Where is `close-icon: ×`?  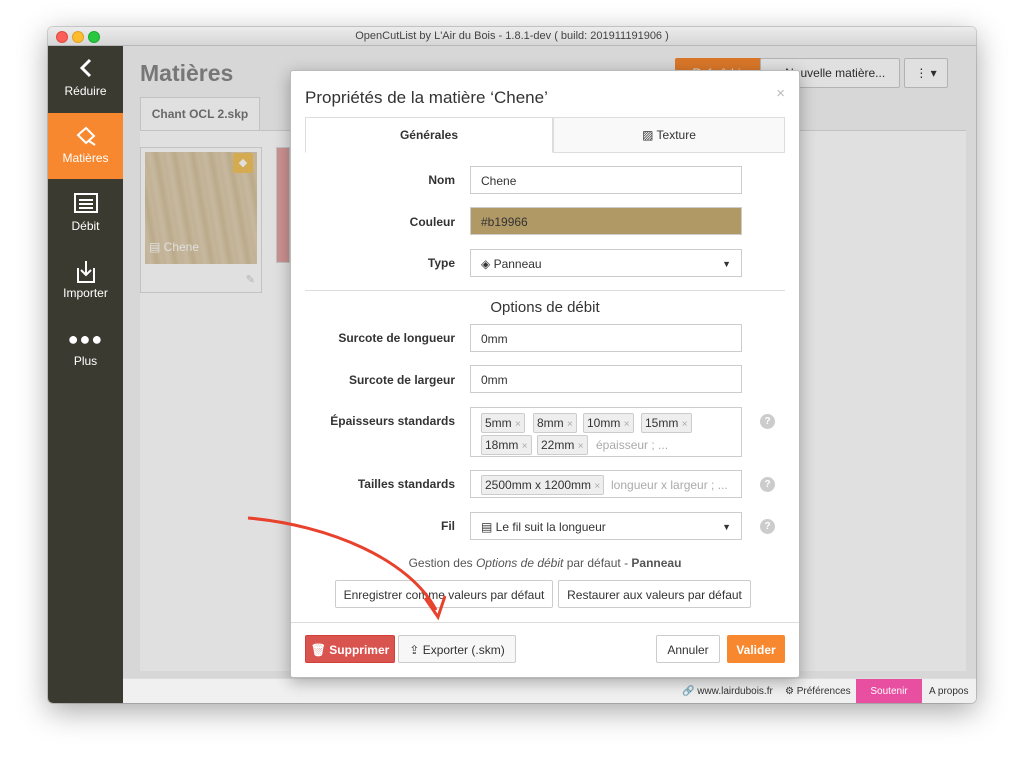 close-icon: × is located at coordinates (780, 93).